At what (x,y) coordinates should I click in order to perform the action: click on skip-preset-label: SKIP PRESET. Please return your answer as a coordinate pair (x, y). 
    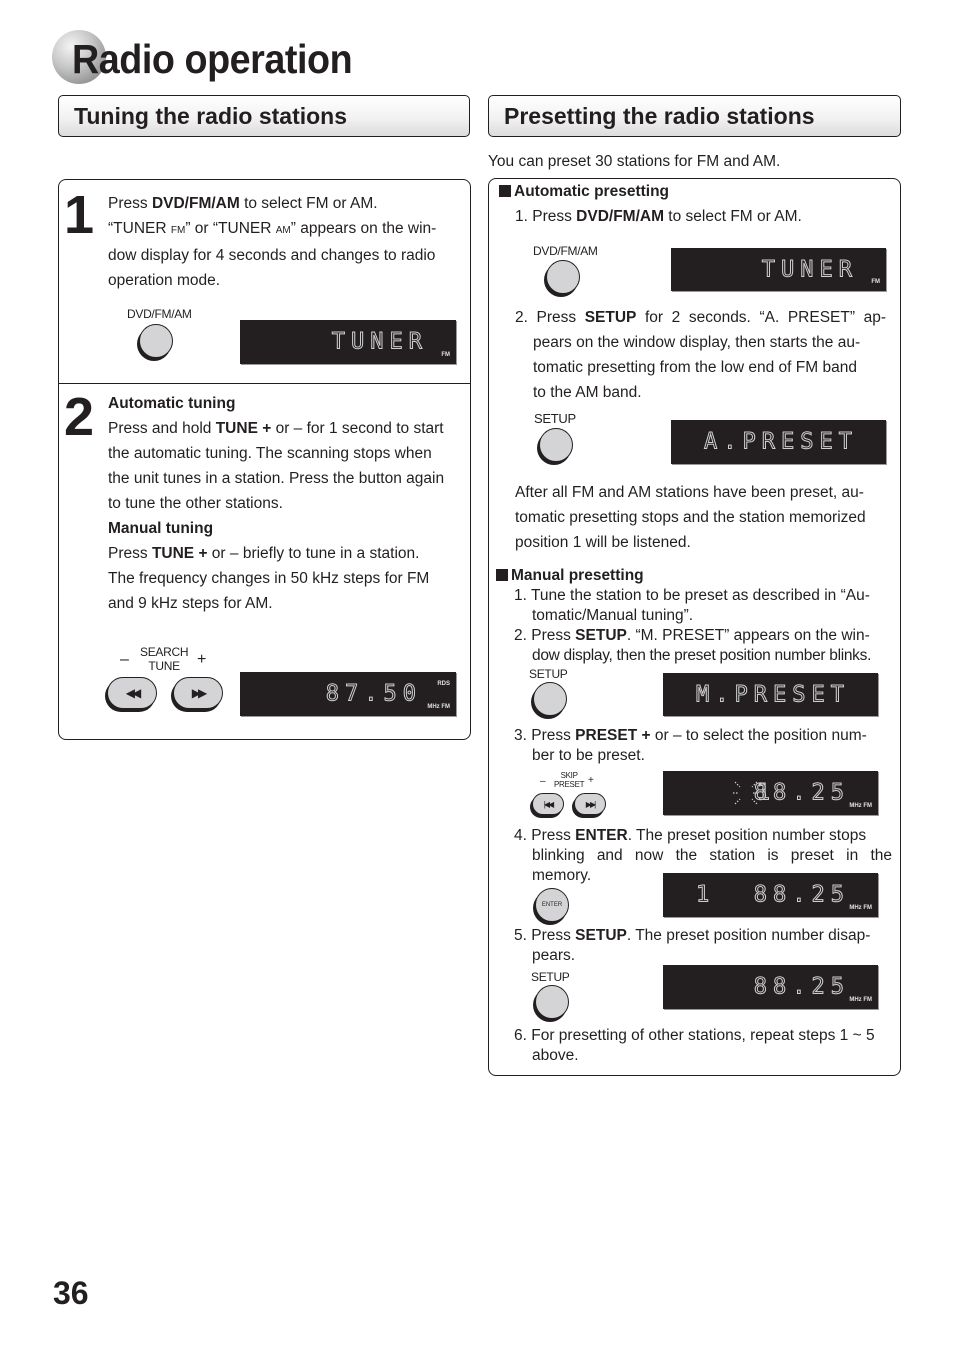
    Looking at the image, I should click on (569, 780).